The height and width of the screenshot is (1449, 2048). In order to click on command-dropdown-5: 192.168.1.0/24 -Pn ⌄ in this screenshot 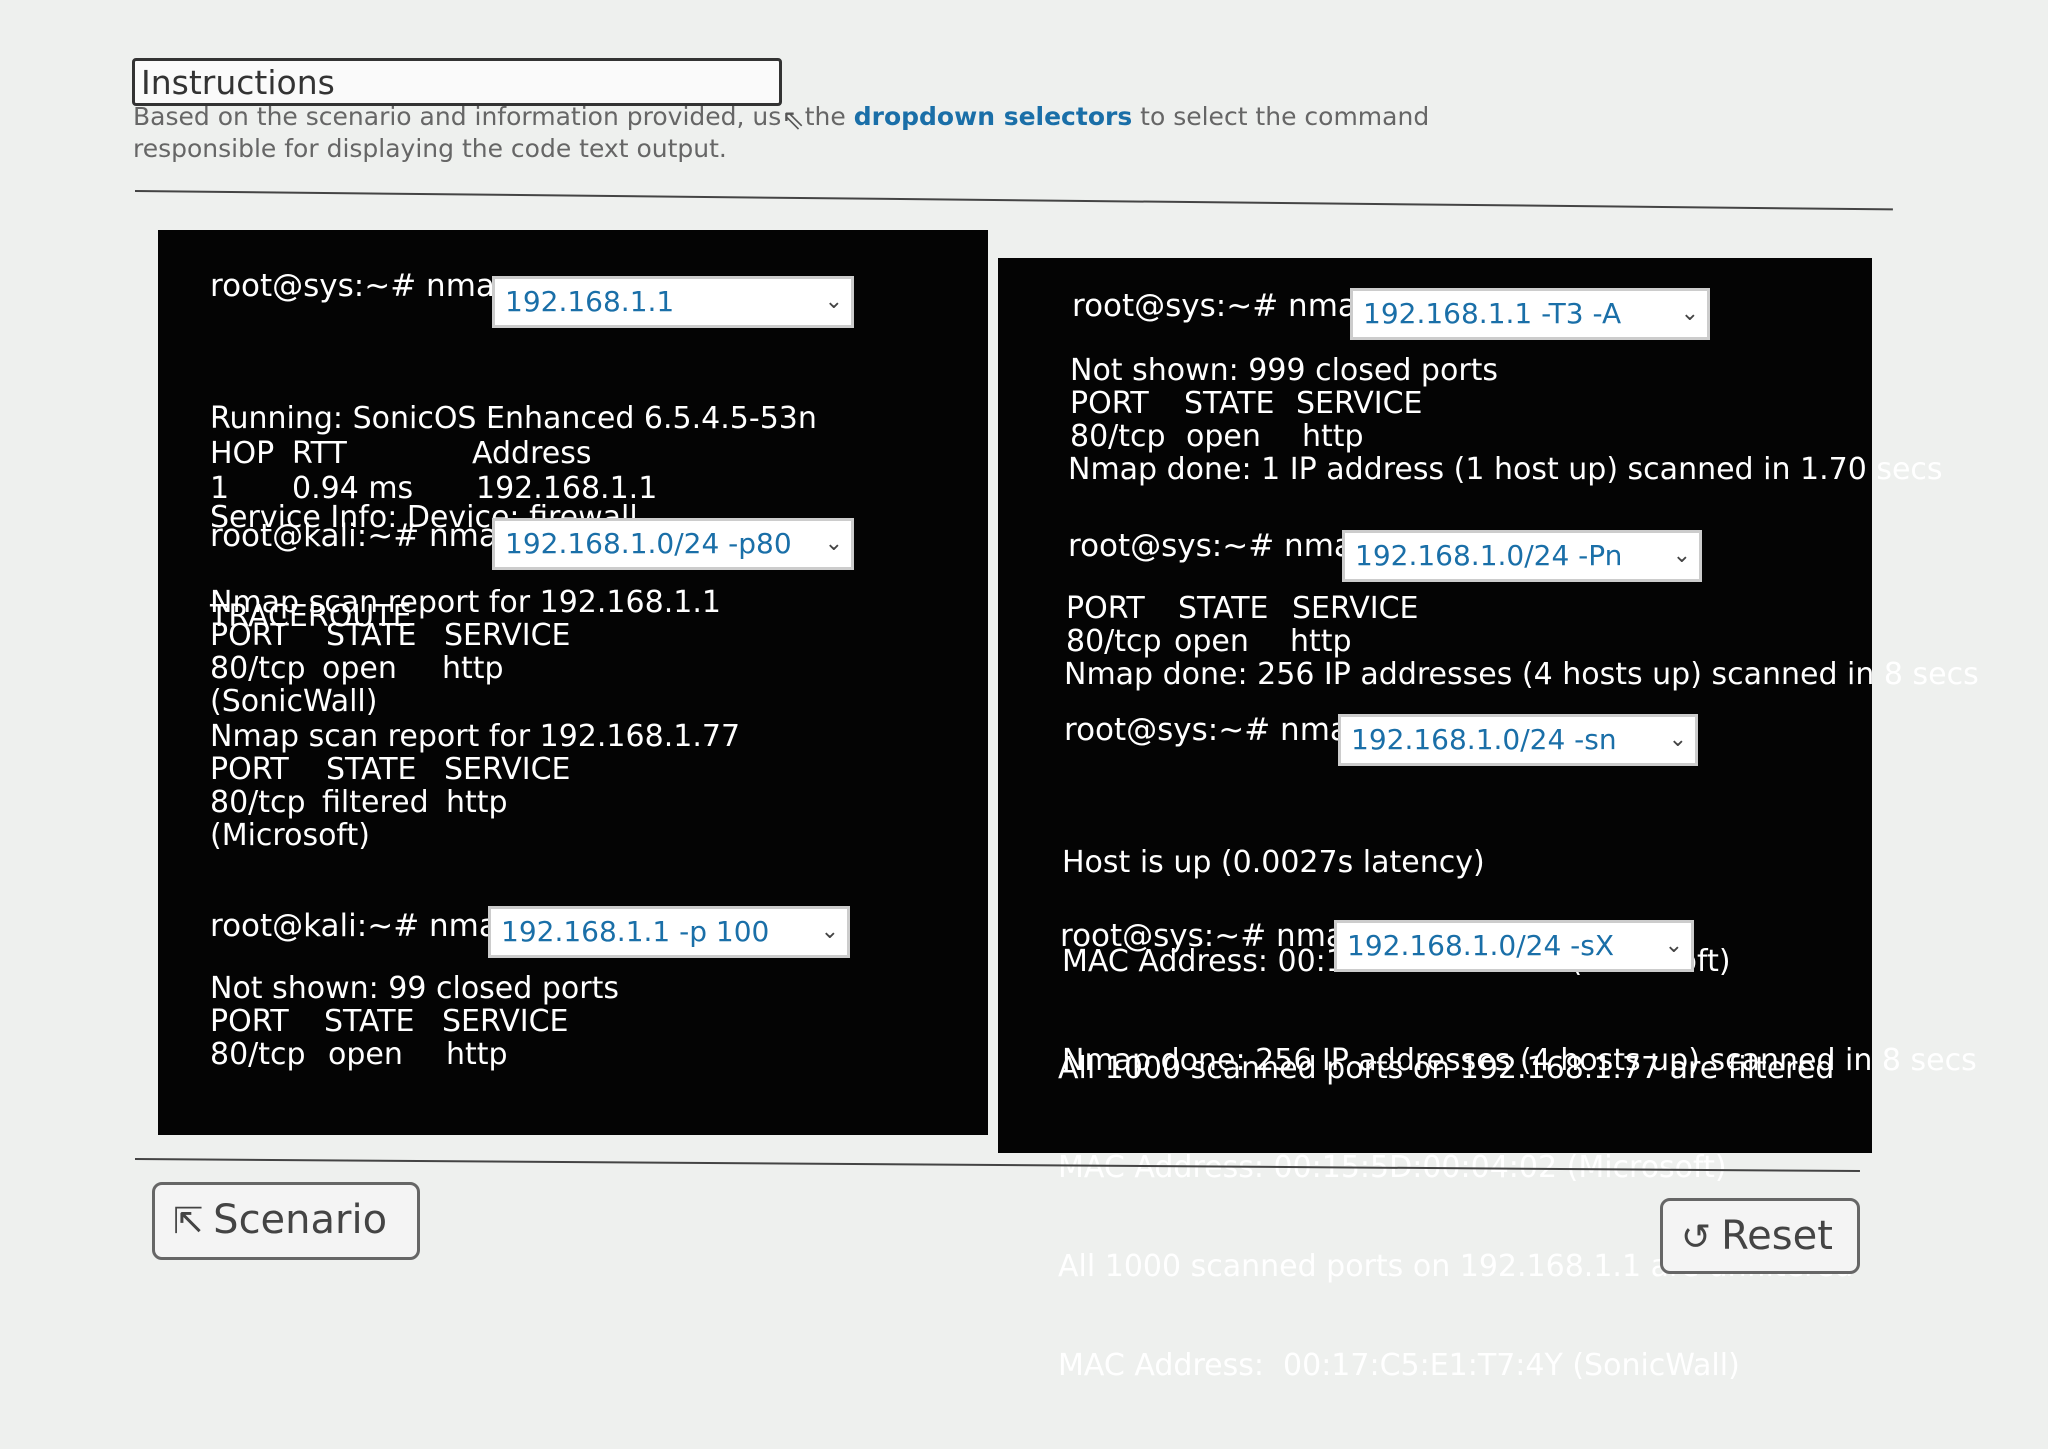, I will do `click(1522, 556)`.